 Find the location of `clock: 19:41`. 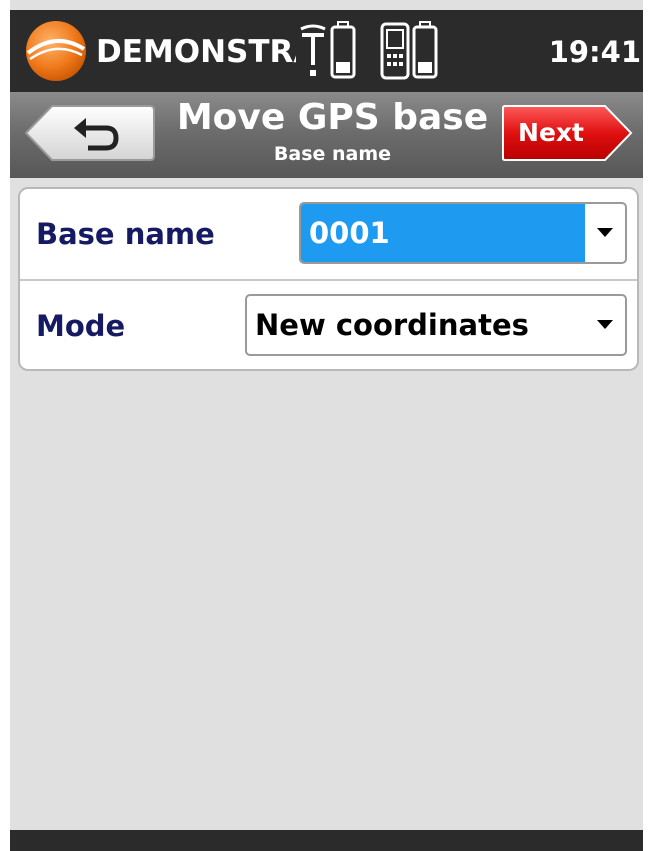

clock: 19:41 is located at coordinates (594, 52).